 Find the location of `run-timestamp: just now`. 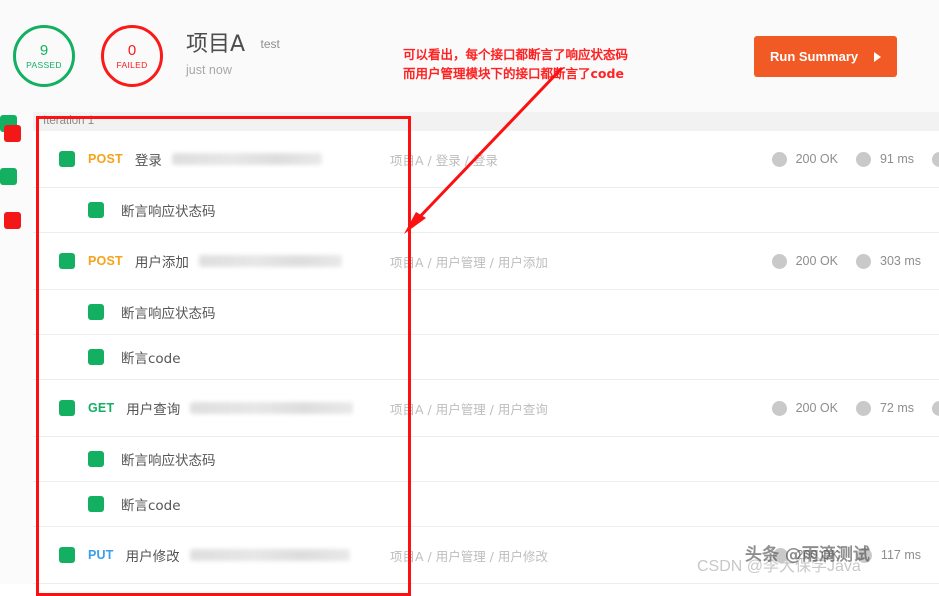

run-timestamp: just now is located at coordinates (209, 70).